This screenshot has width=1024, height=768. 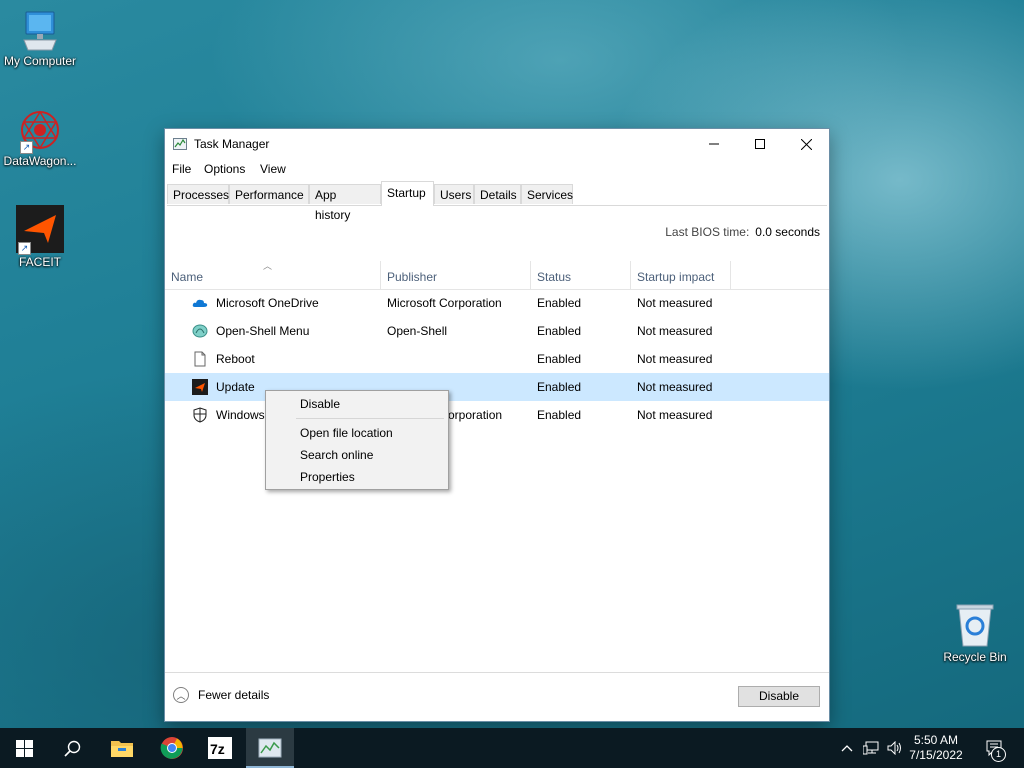 I want to click on notification-count-badge: 1, so click(x=998, y=754).